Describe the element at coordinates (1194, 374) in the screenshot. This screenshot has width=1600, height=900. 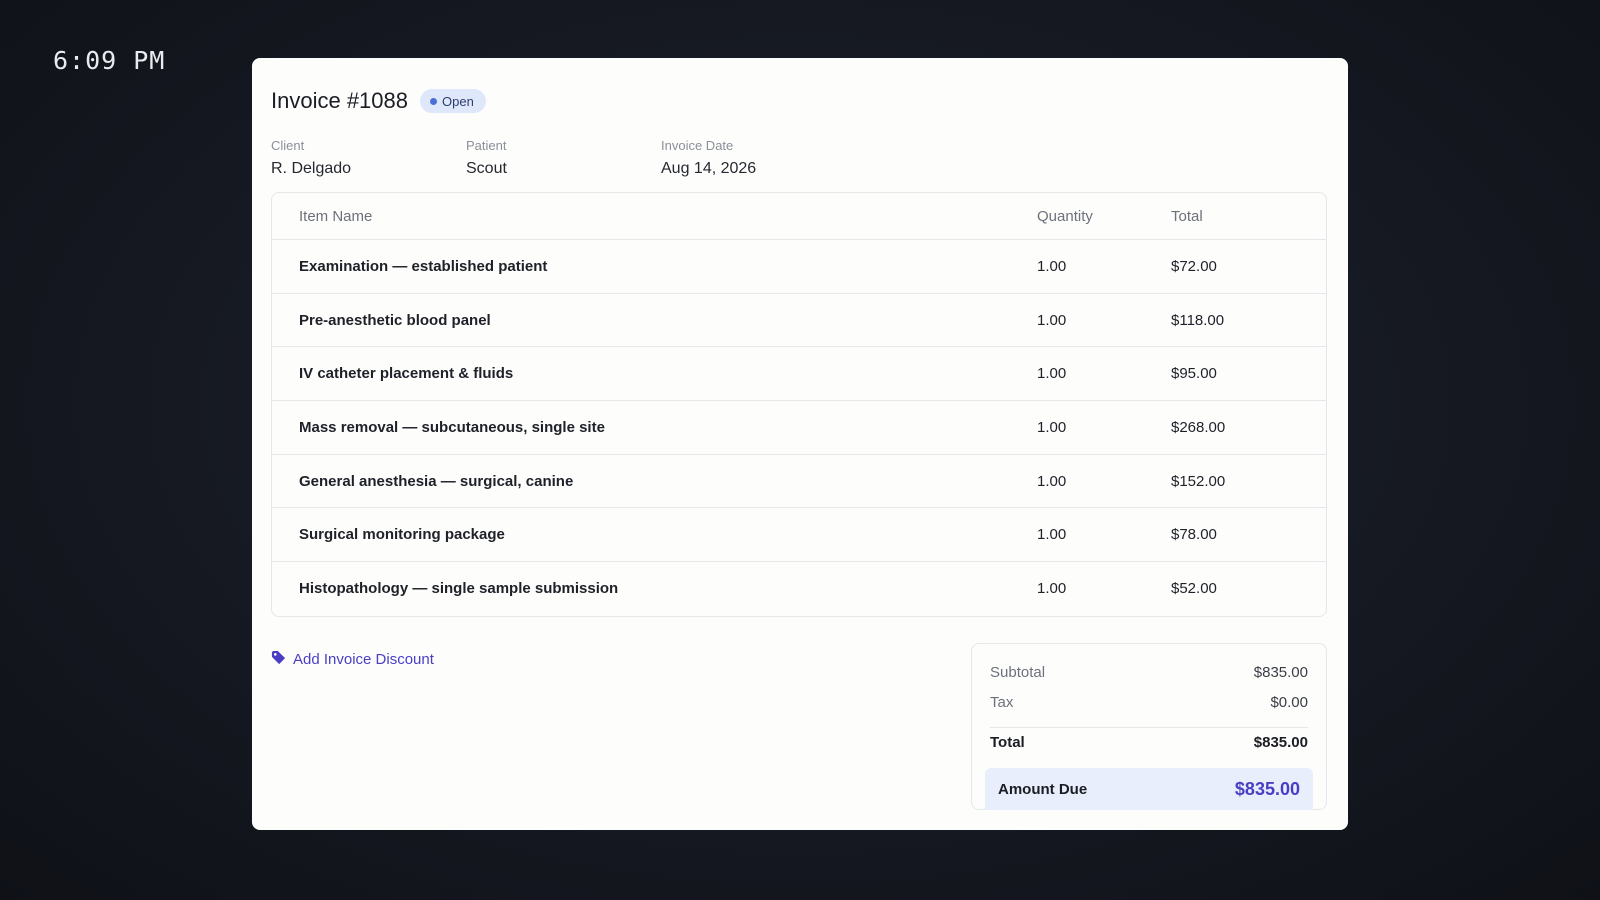
I see `item-total: $95.00` at that location.